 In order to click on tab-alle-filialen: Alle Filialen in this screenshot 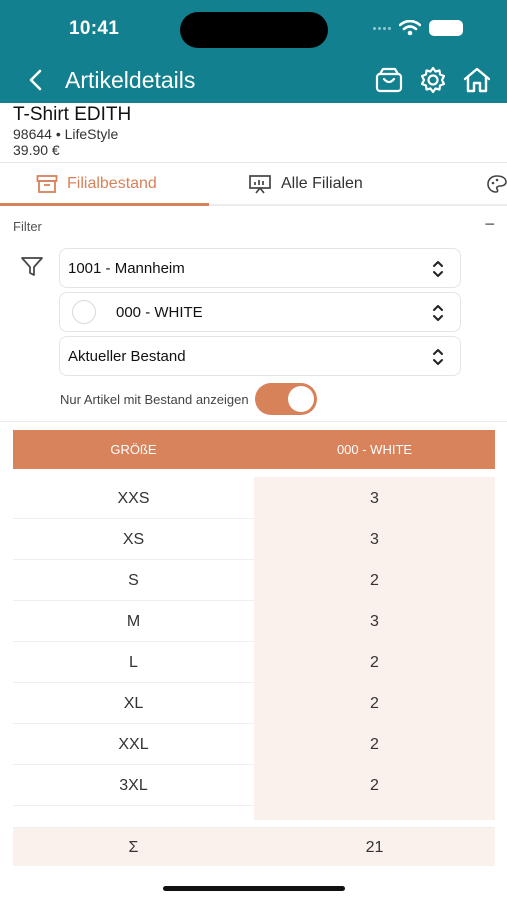, I will do `click(305, 184)`.